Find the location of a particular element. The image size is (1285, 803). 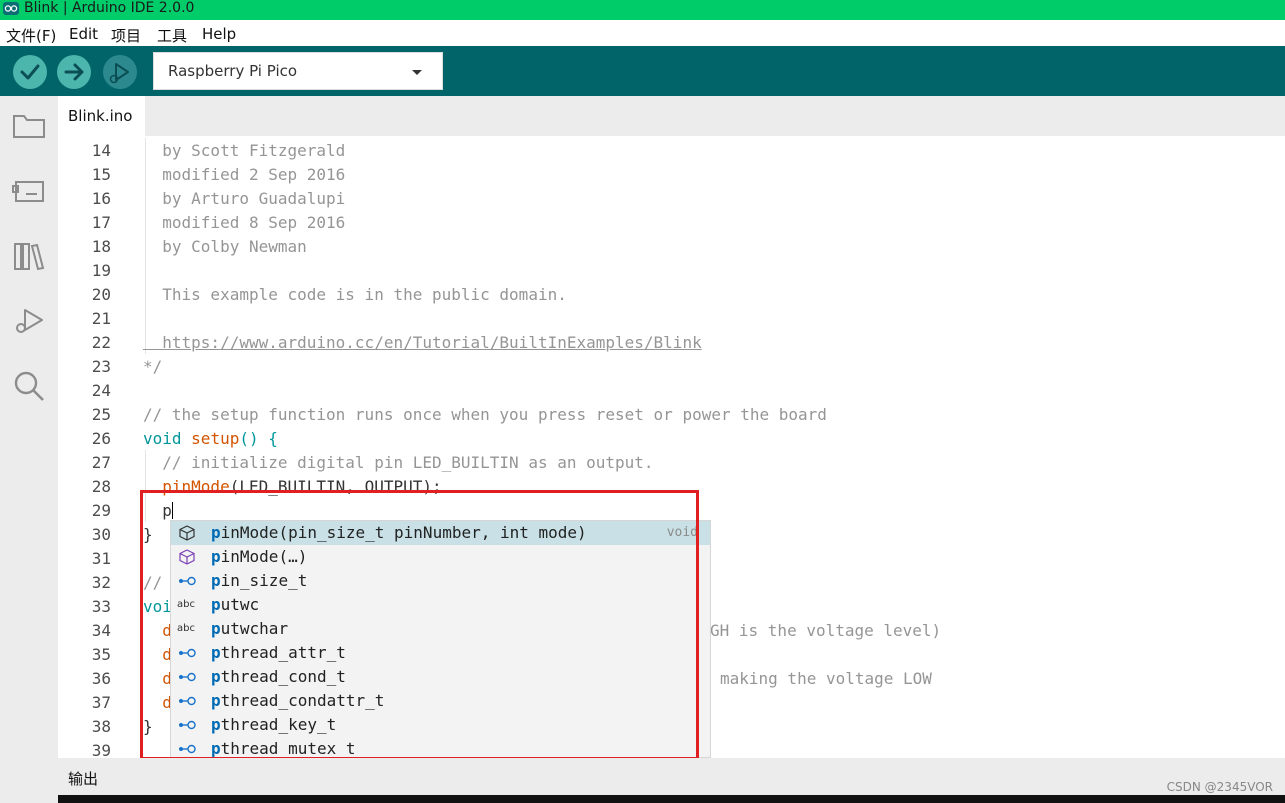

window-title: Blink | Arduino IDE 2.0.0 is located at coordinates (109, 8).